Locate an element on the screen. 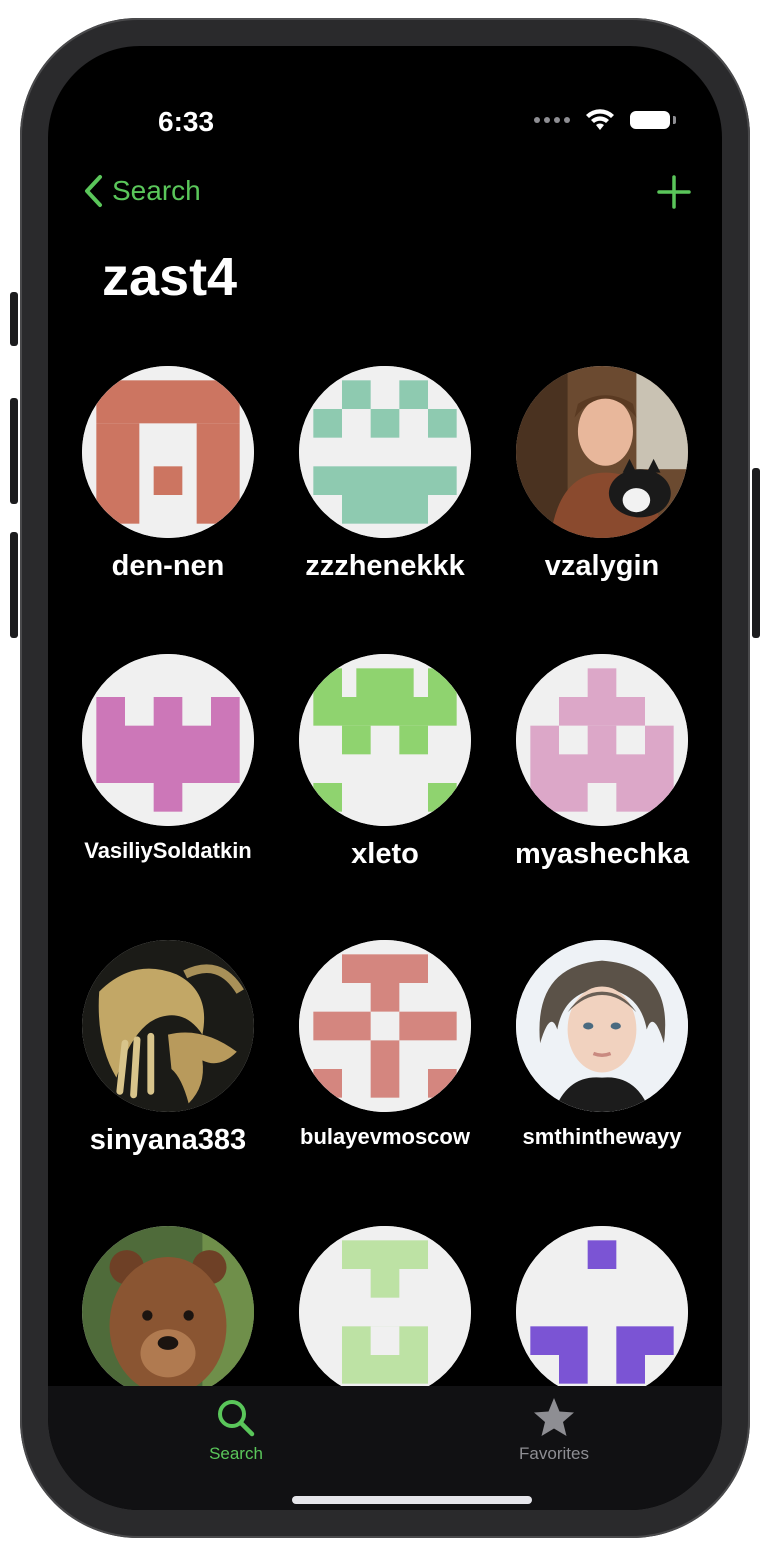  username: bulayevmoscow is located at coordinates (385, 1136).